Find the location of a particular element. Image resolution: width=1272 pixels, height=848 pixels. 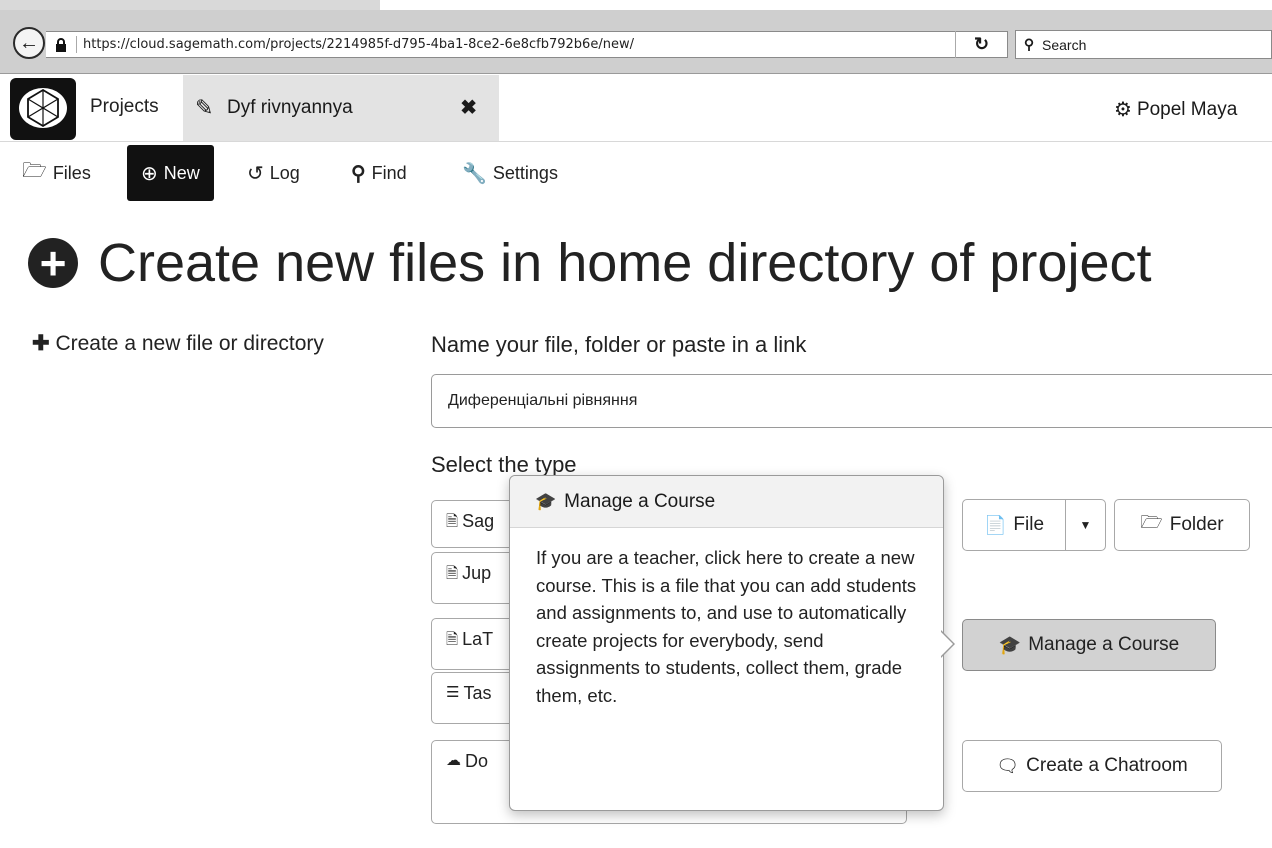

popover-arrow-inner is located at coordinates (946, 644).